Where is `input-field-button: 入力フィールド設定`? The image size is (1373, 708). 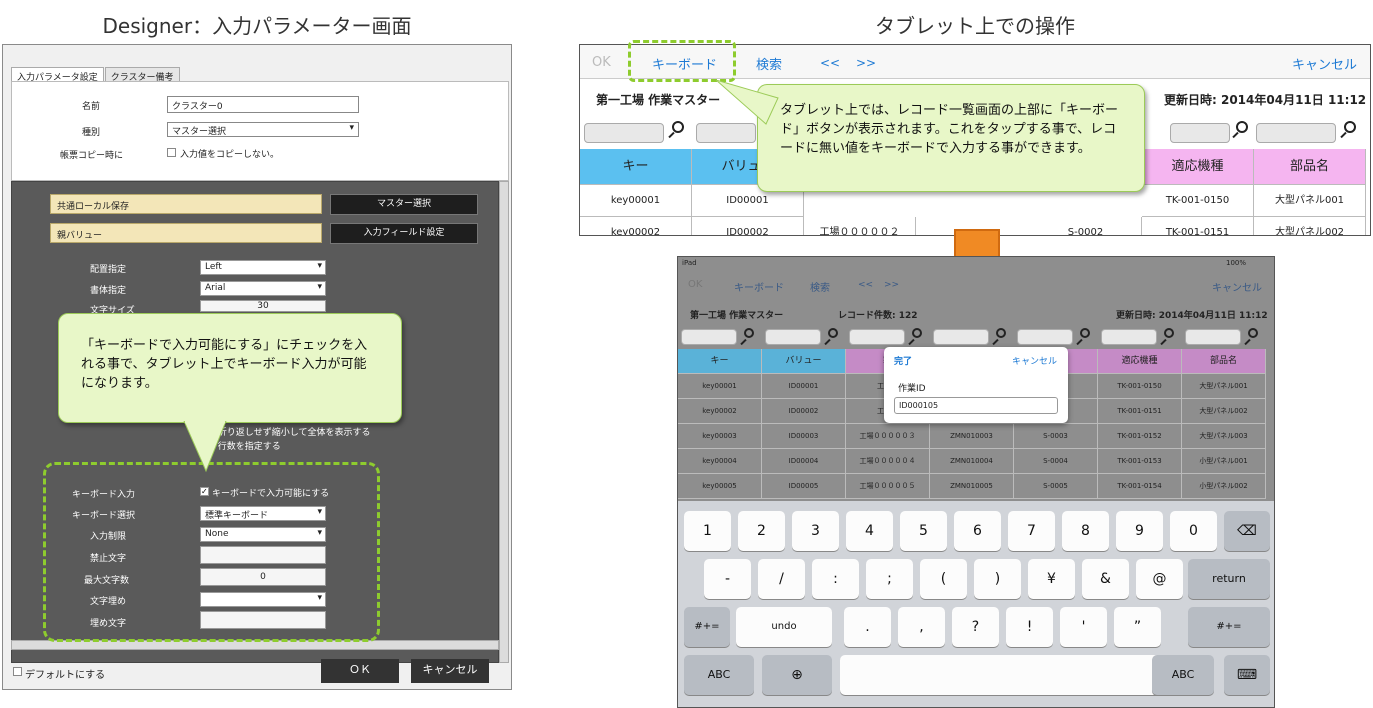 input-field-button: 入力フィールド設定 is located at coordinates (404, 233).